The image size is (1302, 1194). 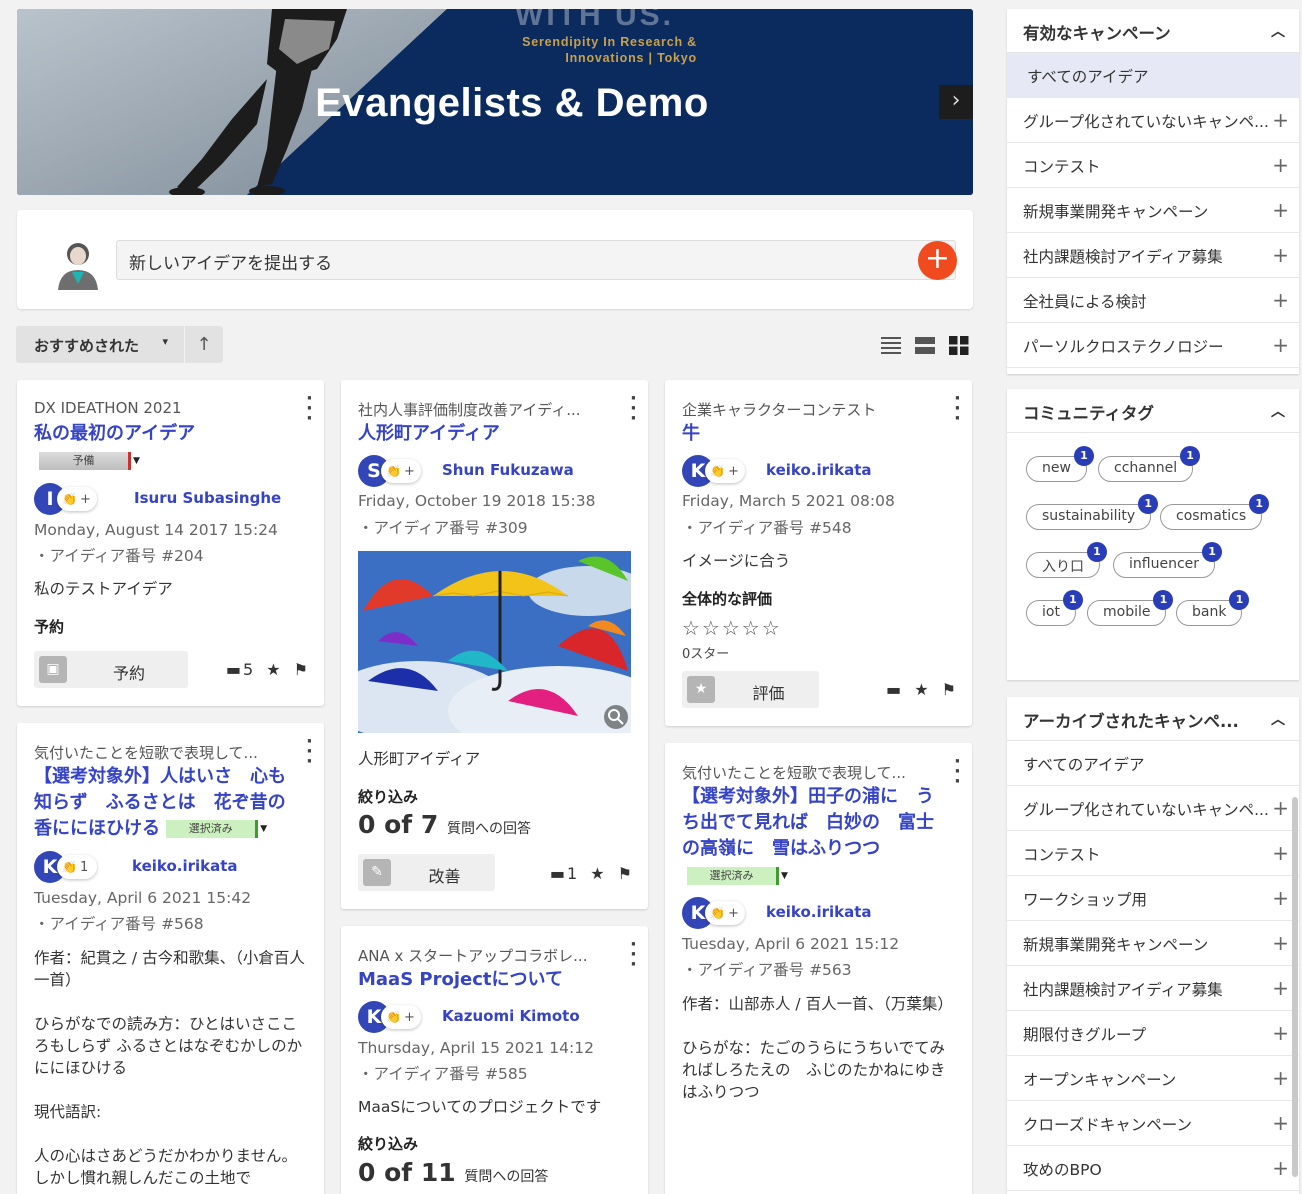 I want to click on panel-header: 有効なキャンペーン ︿, so click(x=1153, y=31).